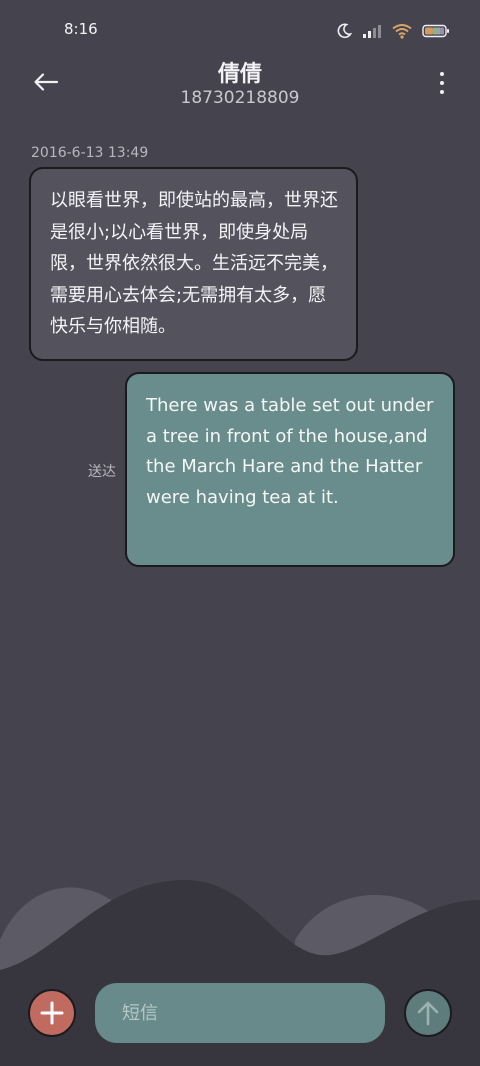  I want to click on more-options-button, so click(442, 83).